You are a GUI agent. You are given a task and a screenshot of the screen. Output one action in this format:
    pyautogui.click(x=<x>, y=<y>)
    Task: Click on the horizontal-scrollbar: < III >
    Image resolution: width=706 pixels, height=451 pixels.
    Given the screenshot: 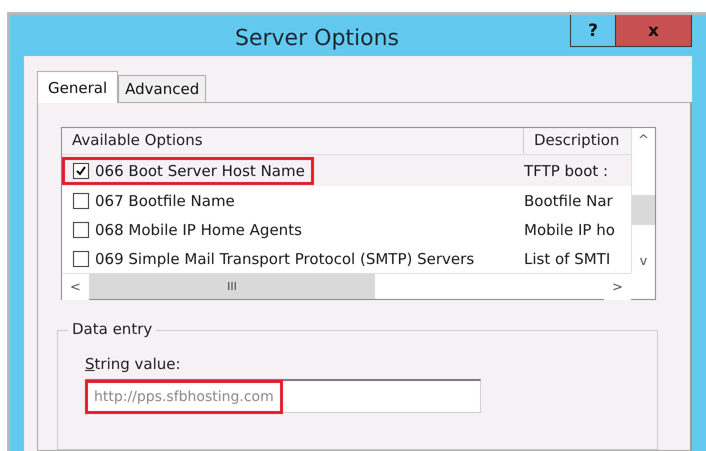 What is the action you would take?
    pyautogui.click(x=346, y=286)
    